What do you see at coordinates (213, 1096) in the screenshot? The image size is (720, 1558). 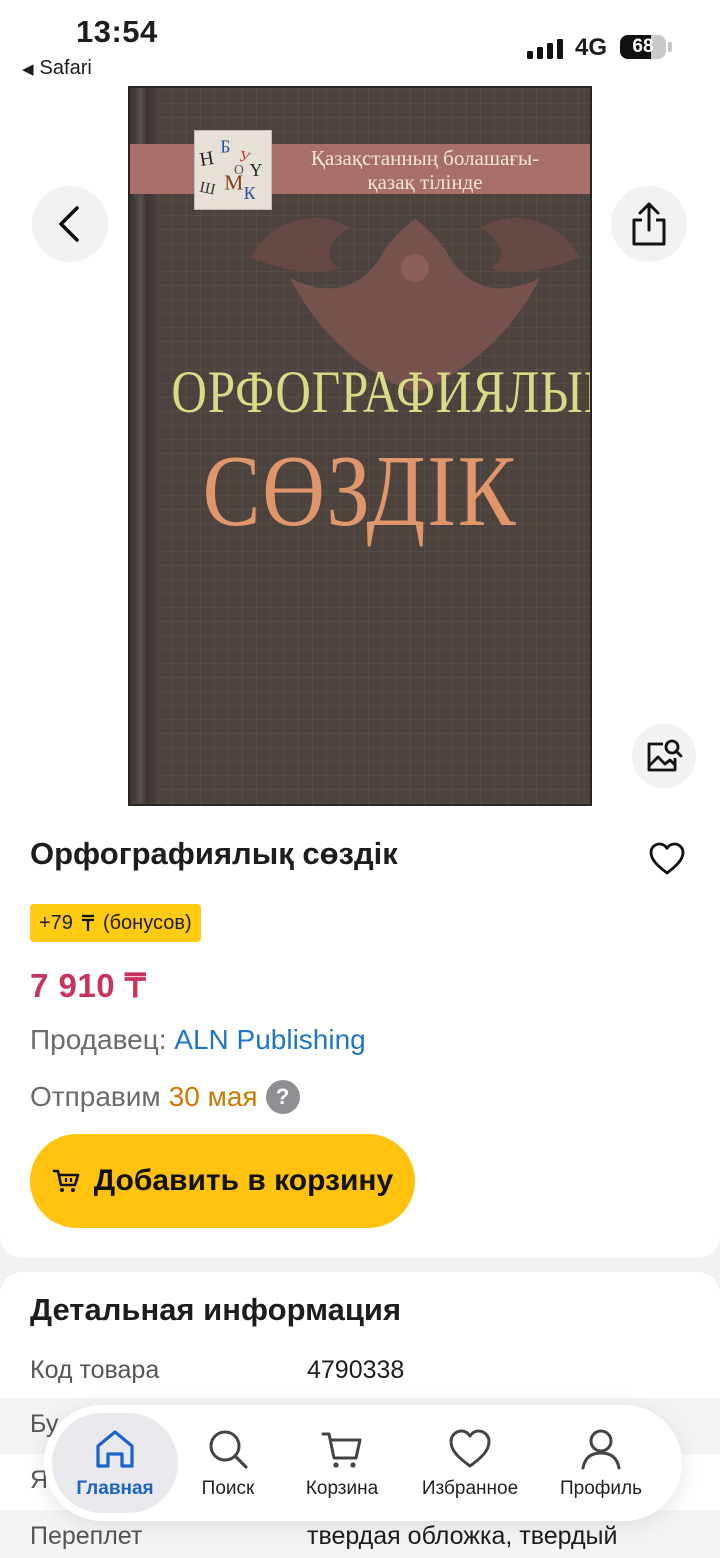 I see `ship-date: 30 мая` at bounding box center [213, 1096].